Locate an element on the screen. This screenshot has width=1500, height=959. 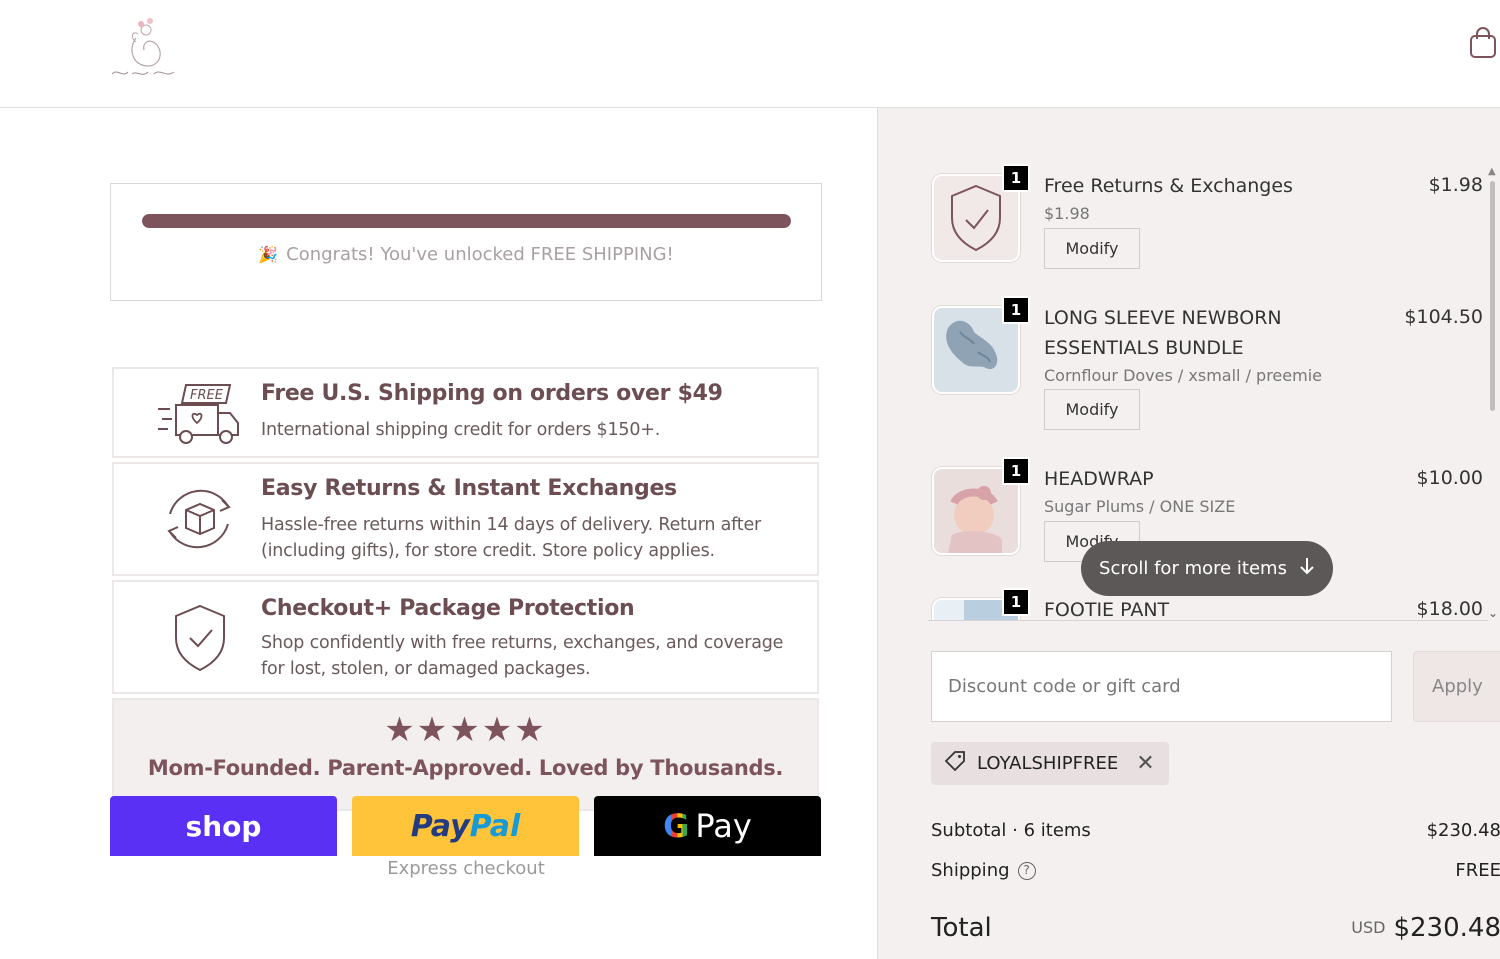
shop-pay-label: shop is located at coordinates (223, 826).